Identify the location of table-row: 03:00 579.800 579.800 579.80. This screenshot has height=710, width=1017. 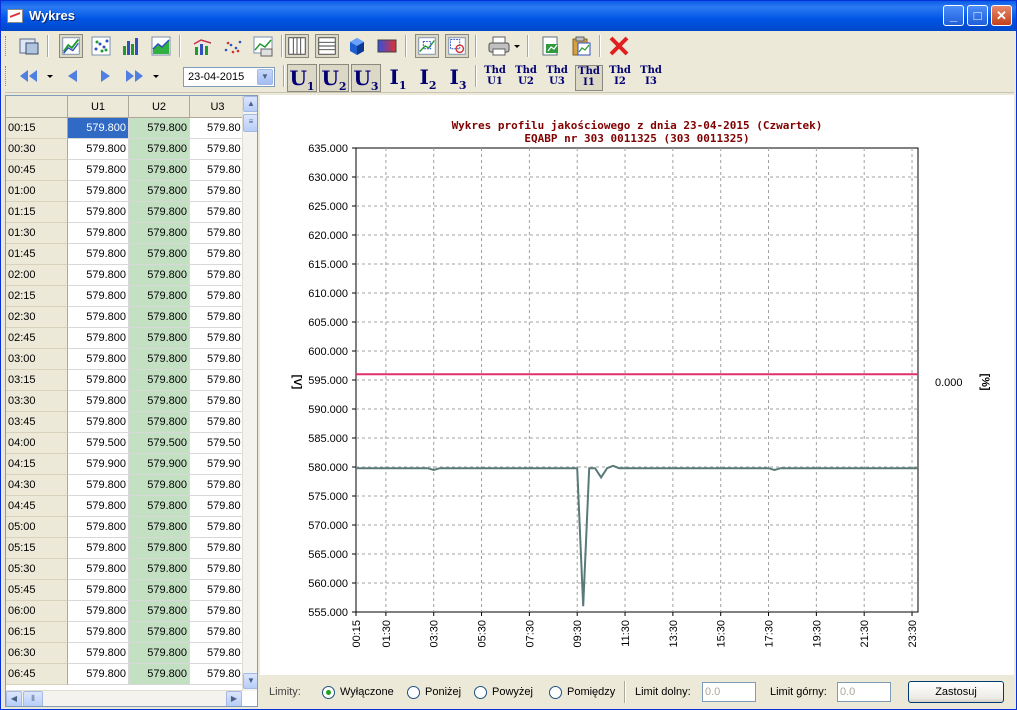
(126, 359).